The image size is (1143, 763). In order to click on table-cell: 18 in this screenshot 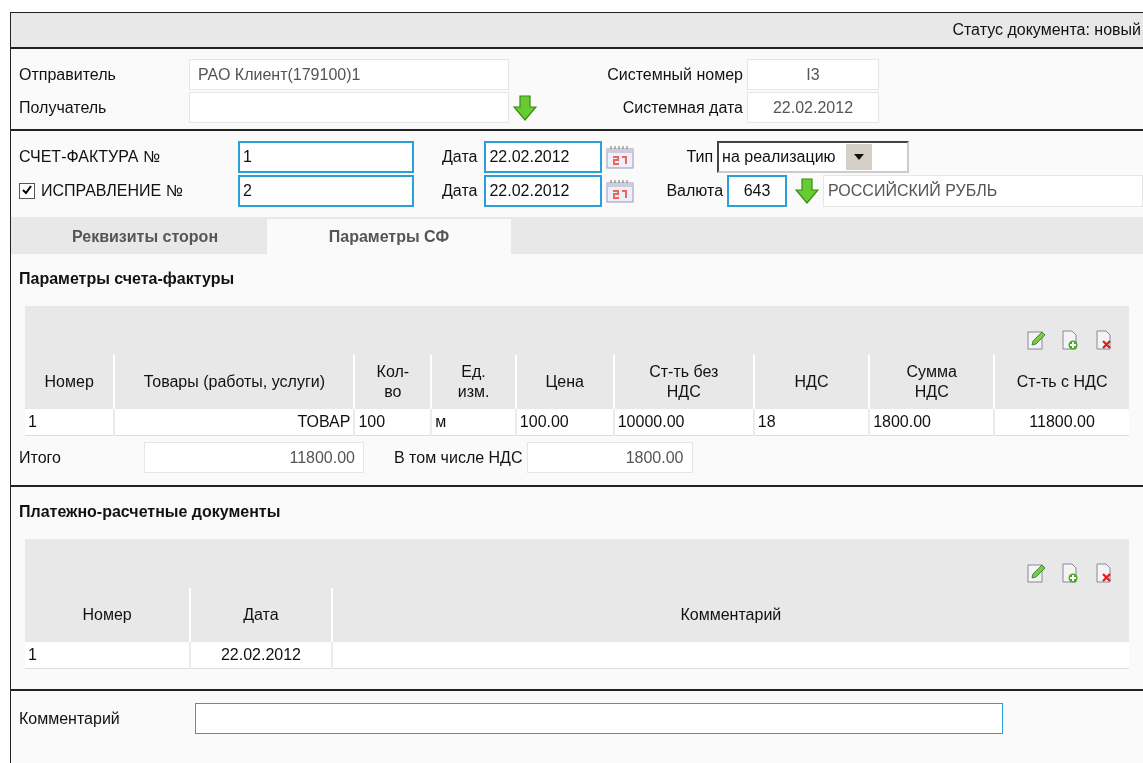, I will do `click(811, 422)`.